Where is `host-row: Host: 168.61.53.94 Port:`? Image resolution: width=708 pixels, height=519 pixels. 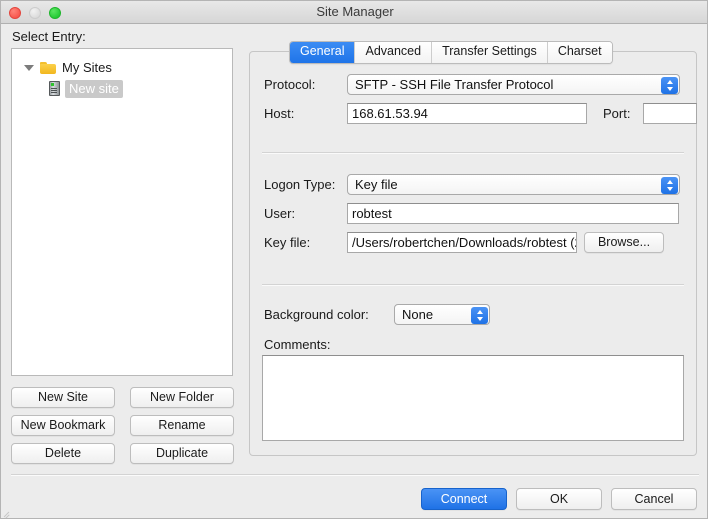
host-row: Host: 168.61.53.94 Port: is located at coordinates (480, 113).